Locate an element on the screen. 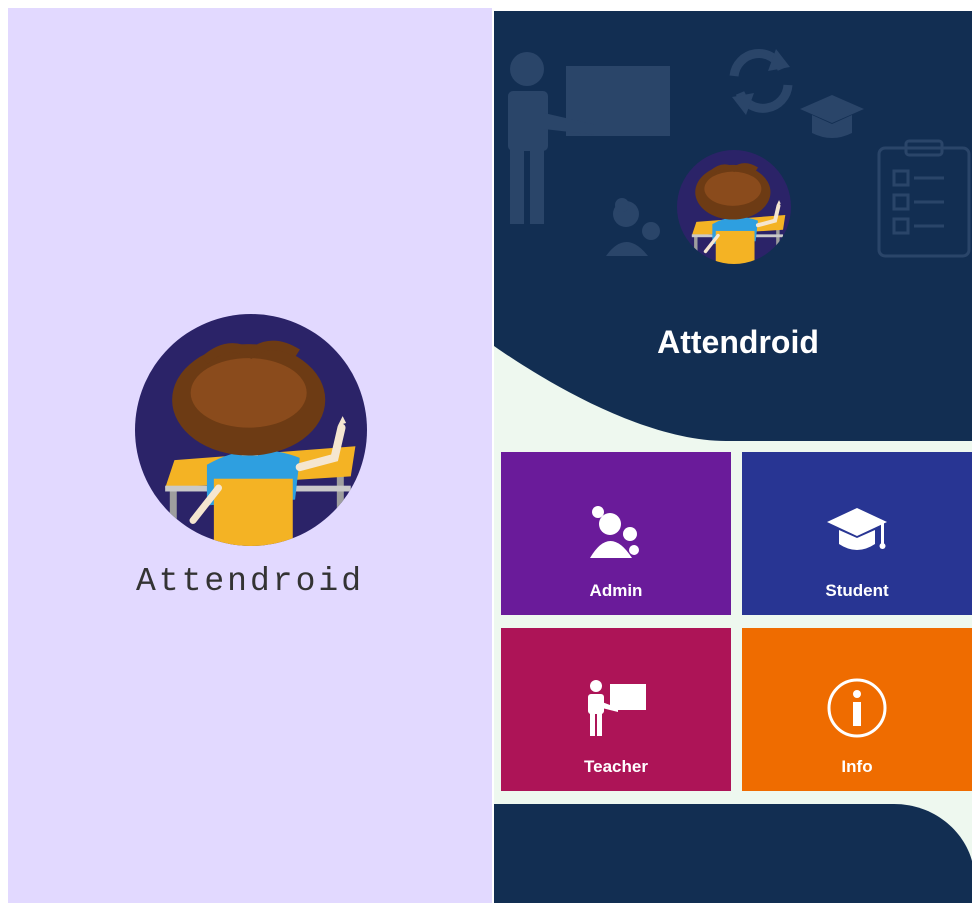 The image size is (972, 903). home-app-name: Attendroid is located at coordinates (738, 342).